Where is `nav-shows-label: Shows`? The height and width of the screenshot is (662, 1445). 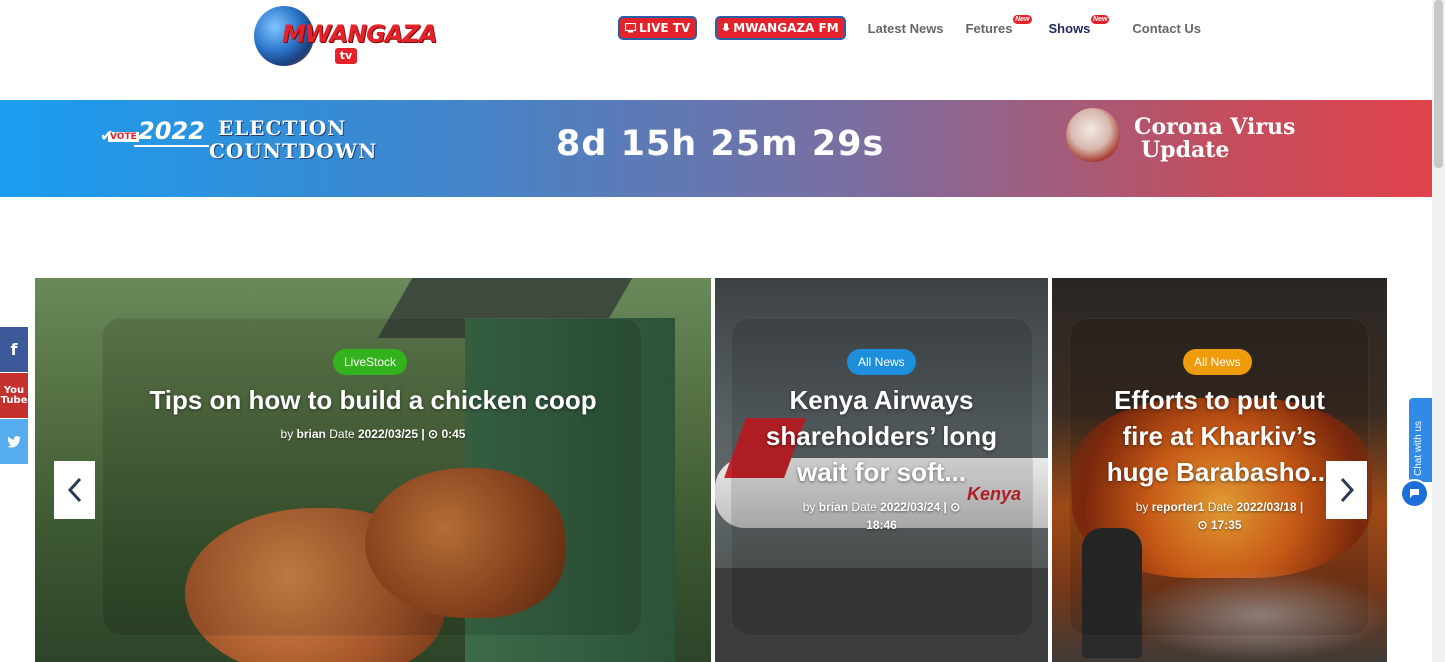 nav-shows-label: Shows is located at coordinates (1069, 28).